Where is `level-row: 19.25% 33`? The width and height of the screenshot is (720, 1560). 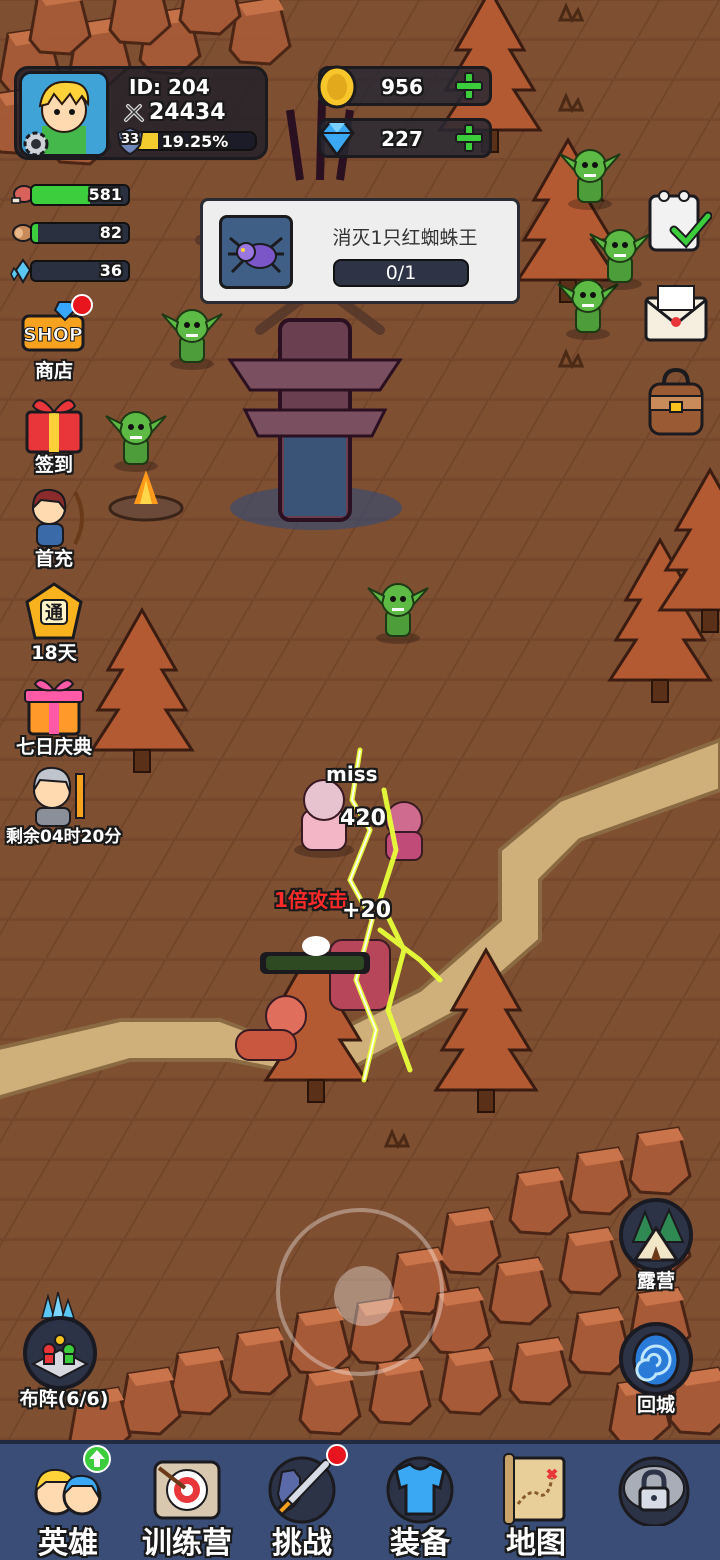
level-row: 19.25% 33 is located at coordinates (188, 141).